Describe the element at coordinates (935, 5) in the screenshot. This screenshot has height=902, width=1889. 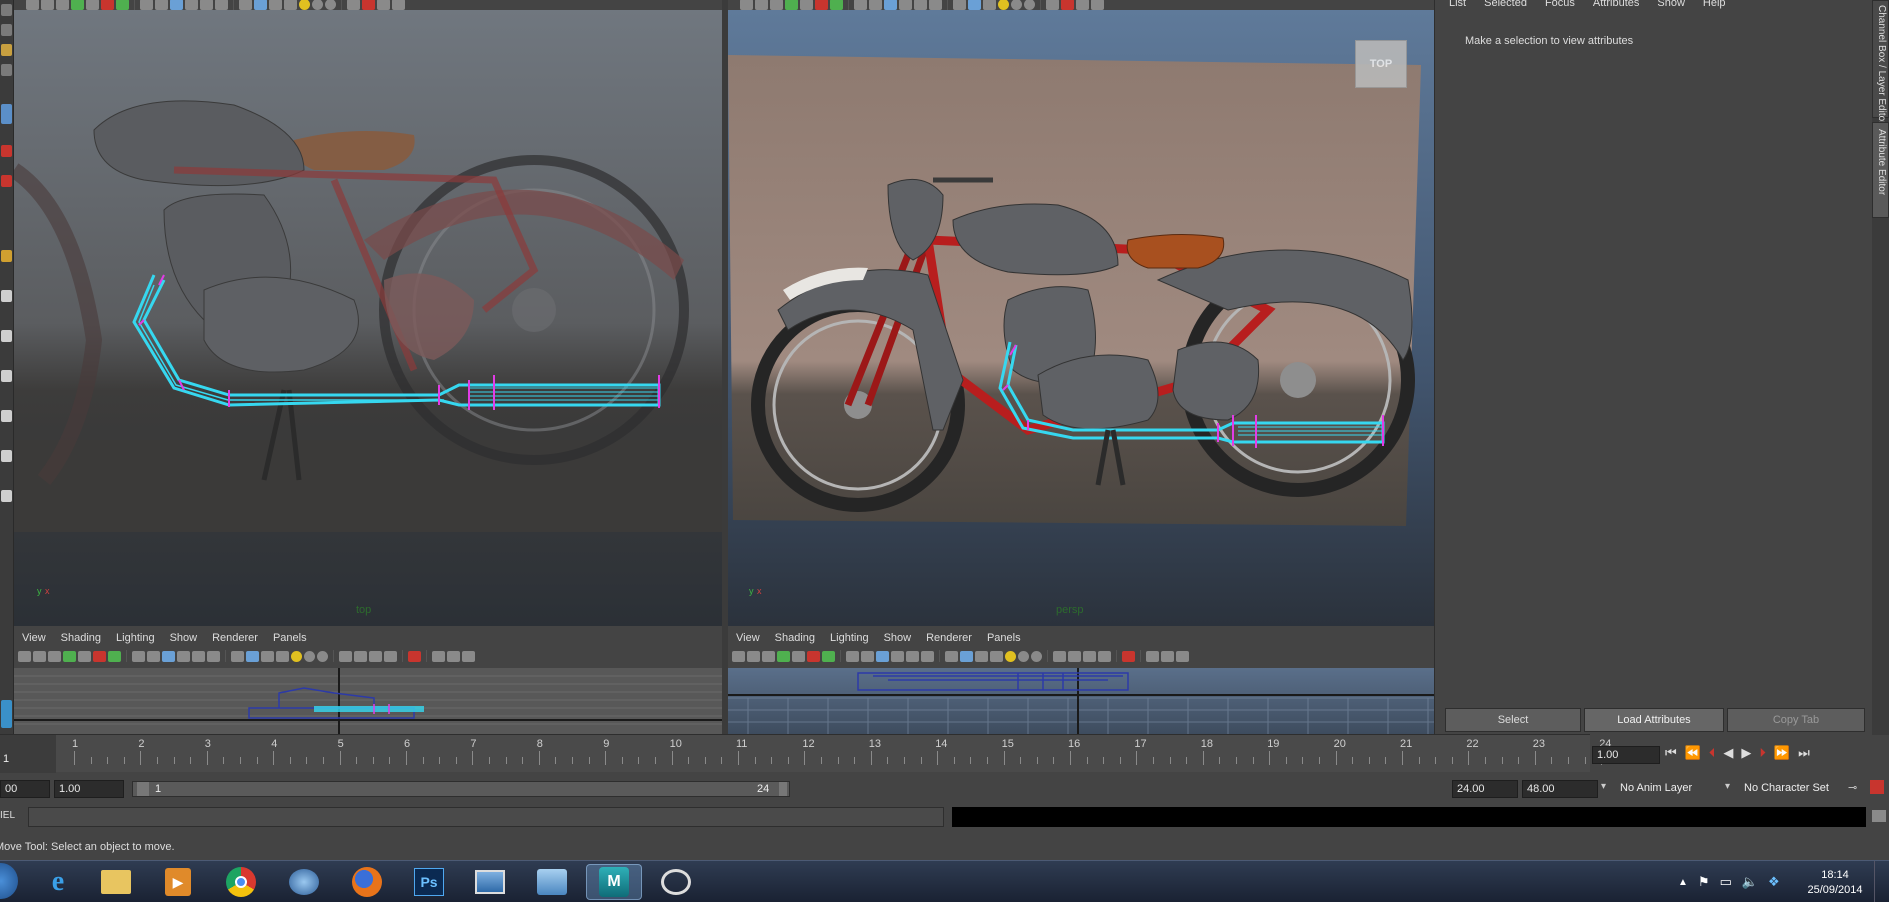
I see `lights-icon` at that location.